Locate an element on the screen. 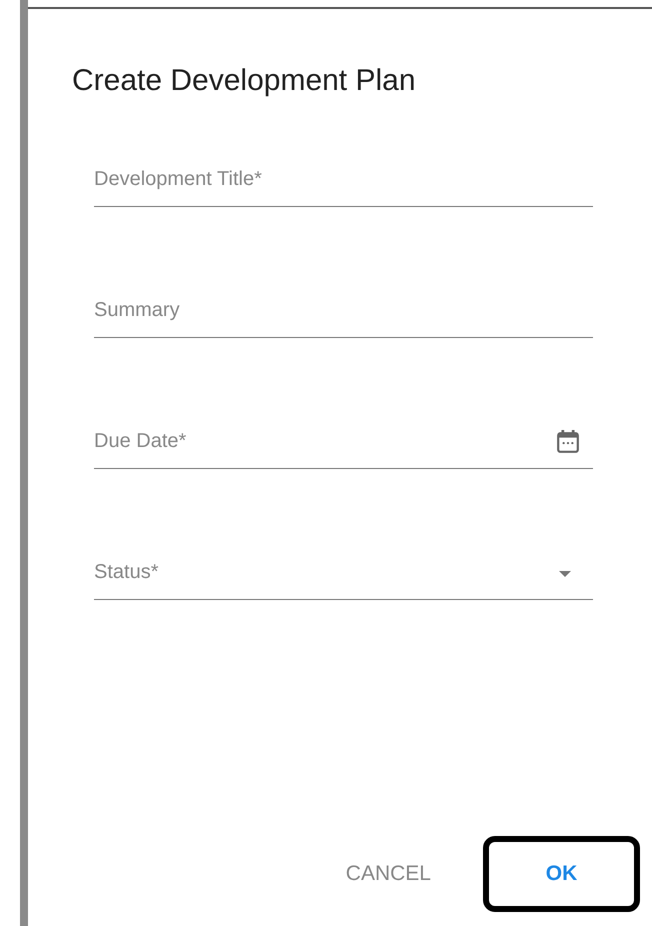  calendar-icon is located at coordinates (568, 442).